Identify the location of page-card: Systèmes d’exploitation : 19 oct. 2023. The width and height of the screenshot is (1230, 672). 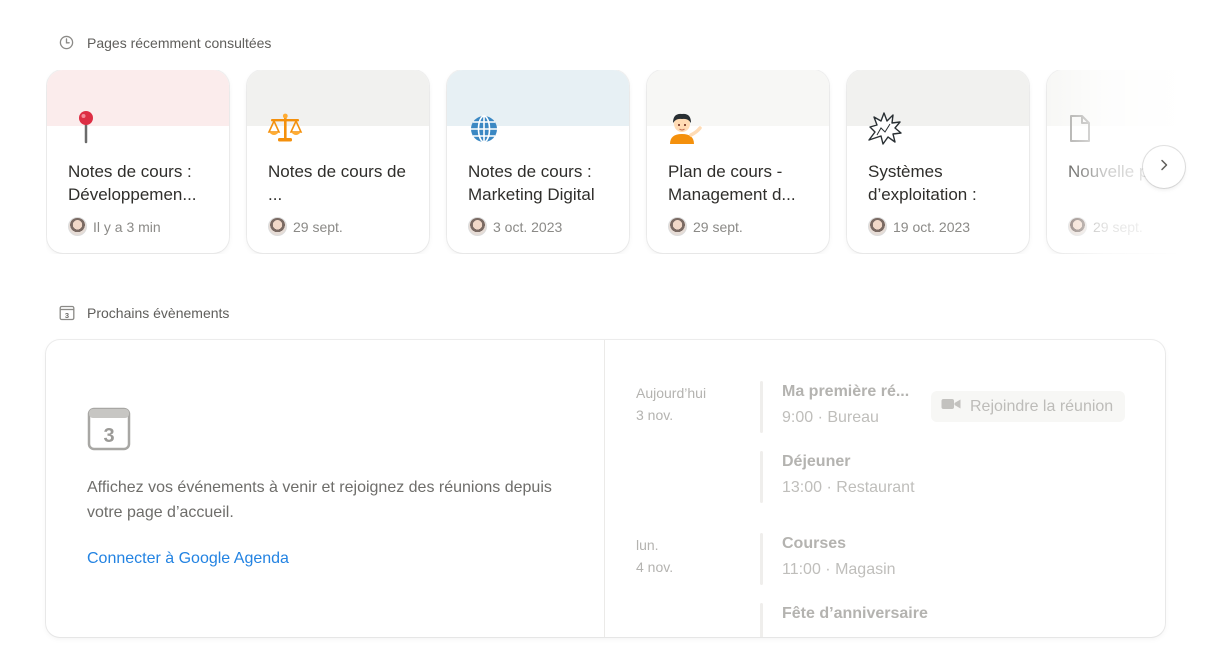
(938, 161).